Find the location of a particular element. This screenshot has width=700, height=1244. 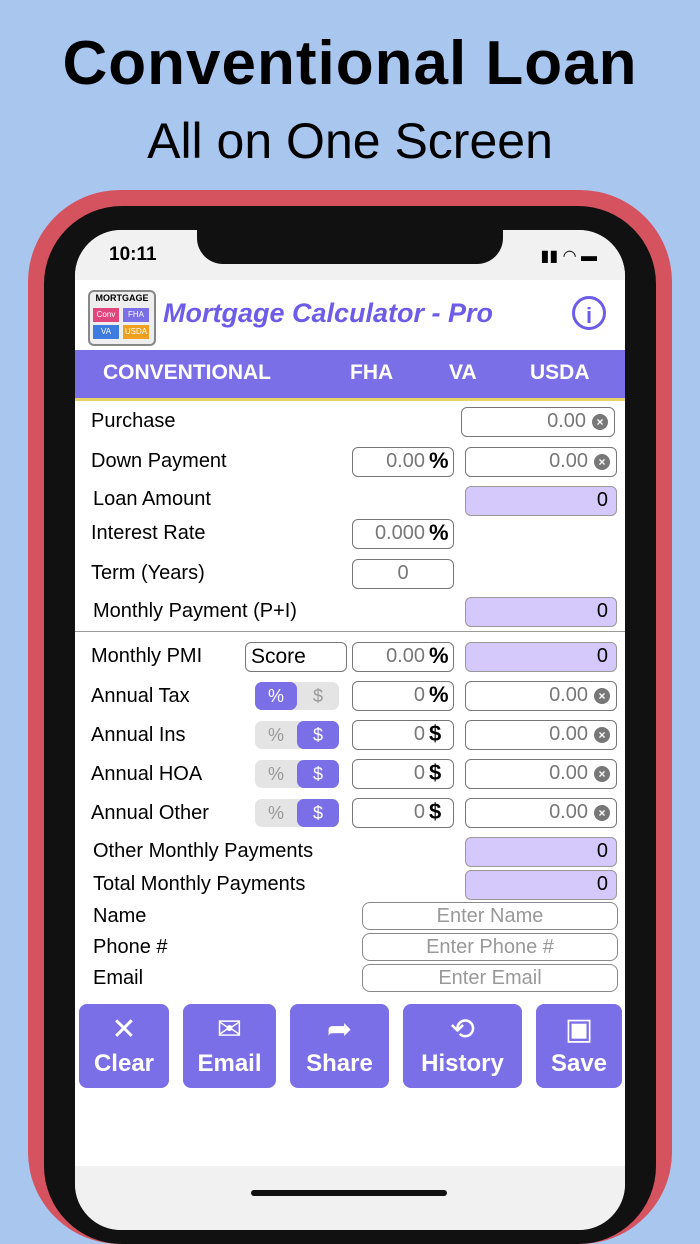

annual-hoa-input-value: 0 is located at coordinates (419, 773).